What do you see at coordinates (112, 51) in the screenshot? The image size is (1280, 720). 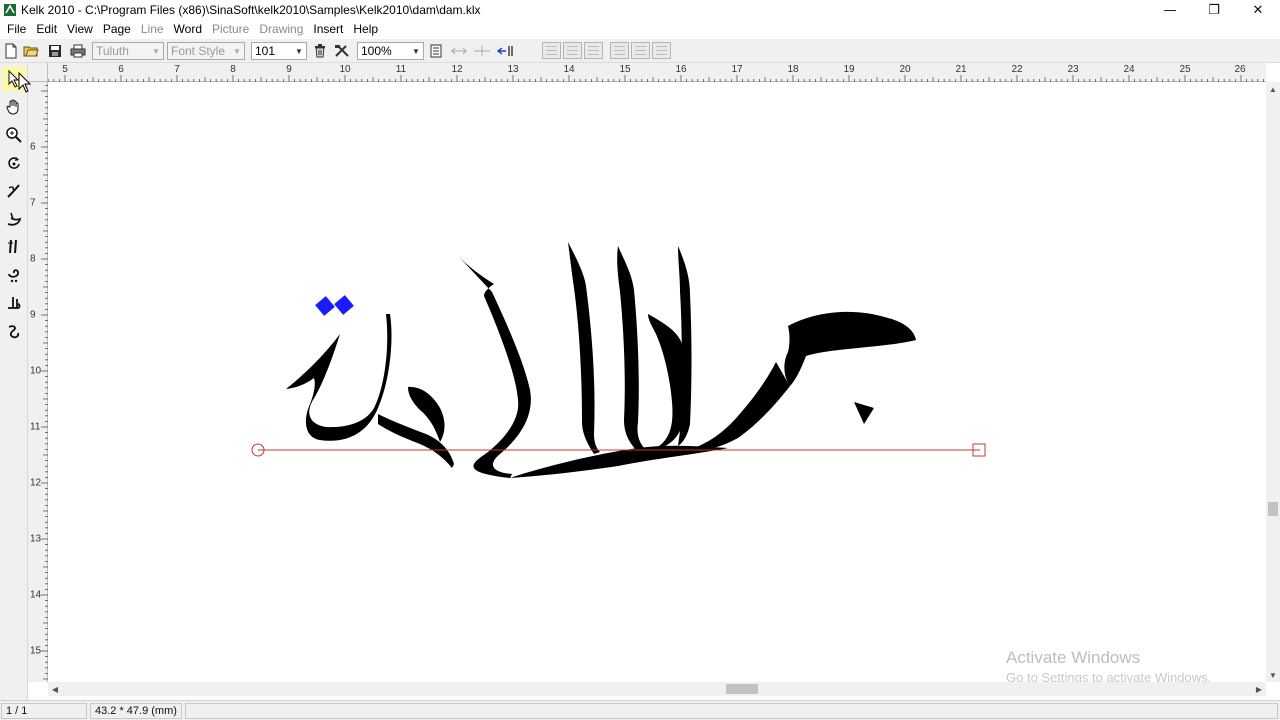 I see `font-select-value: Tuluth` at bounding box center [112, 51].